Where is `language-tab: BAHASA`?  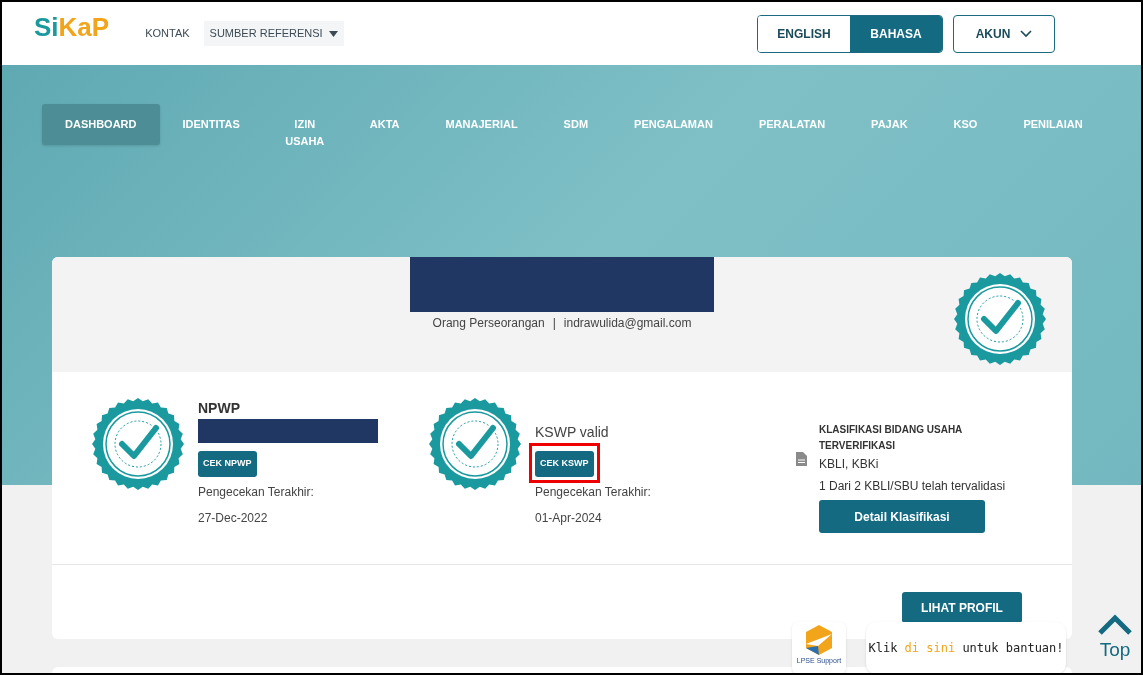
language-tab: BAHASA is located at coordinates (896, 33).